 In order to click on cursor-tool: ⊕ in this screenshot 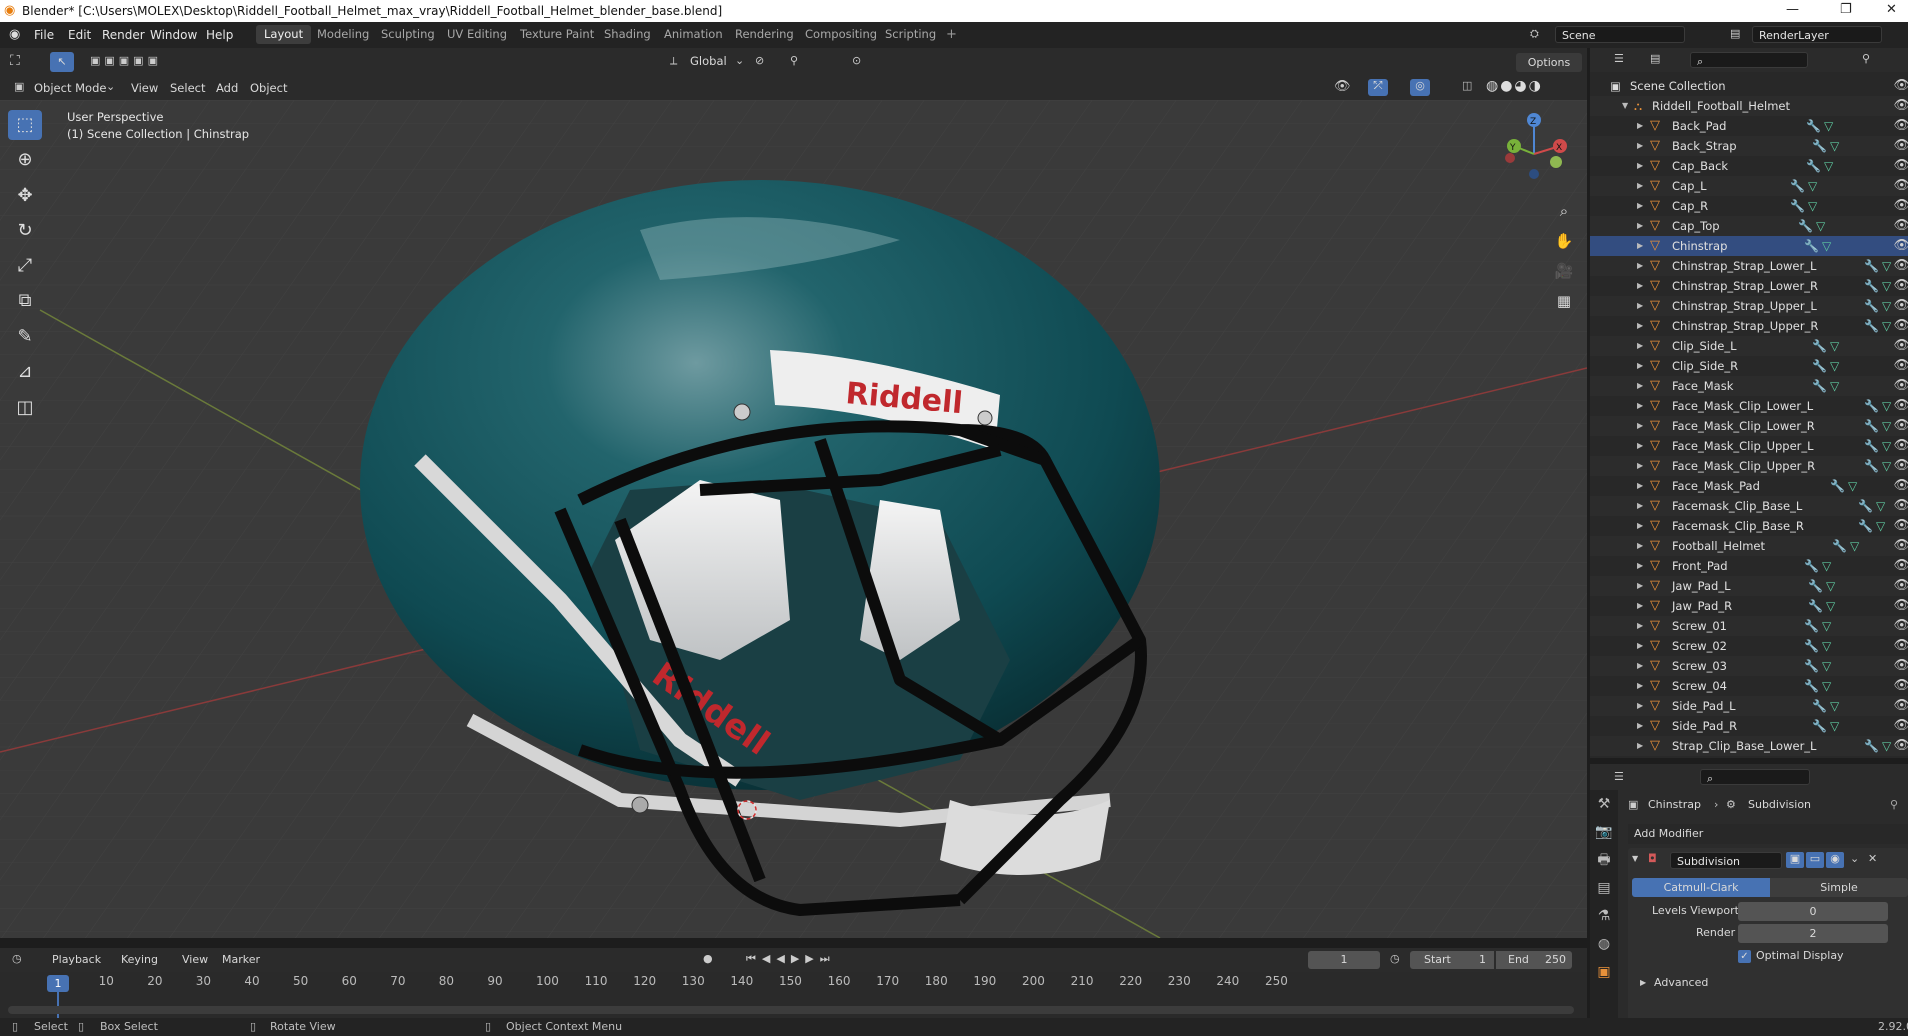, I will do `click(25, 160)`.